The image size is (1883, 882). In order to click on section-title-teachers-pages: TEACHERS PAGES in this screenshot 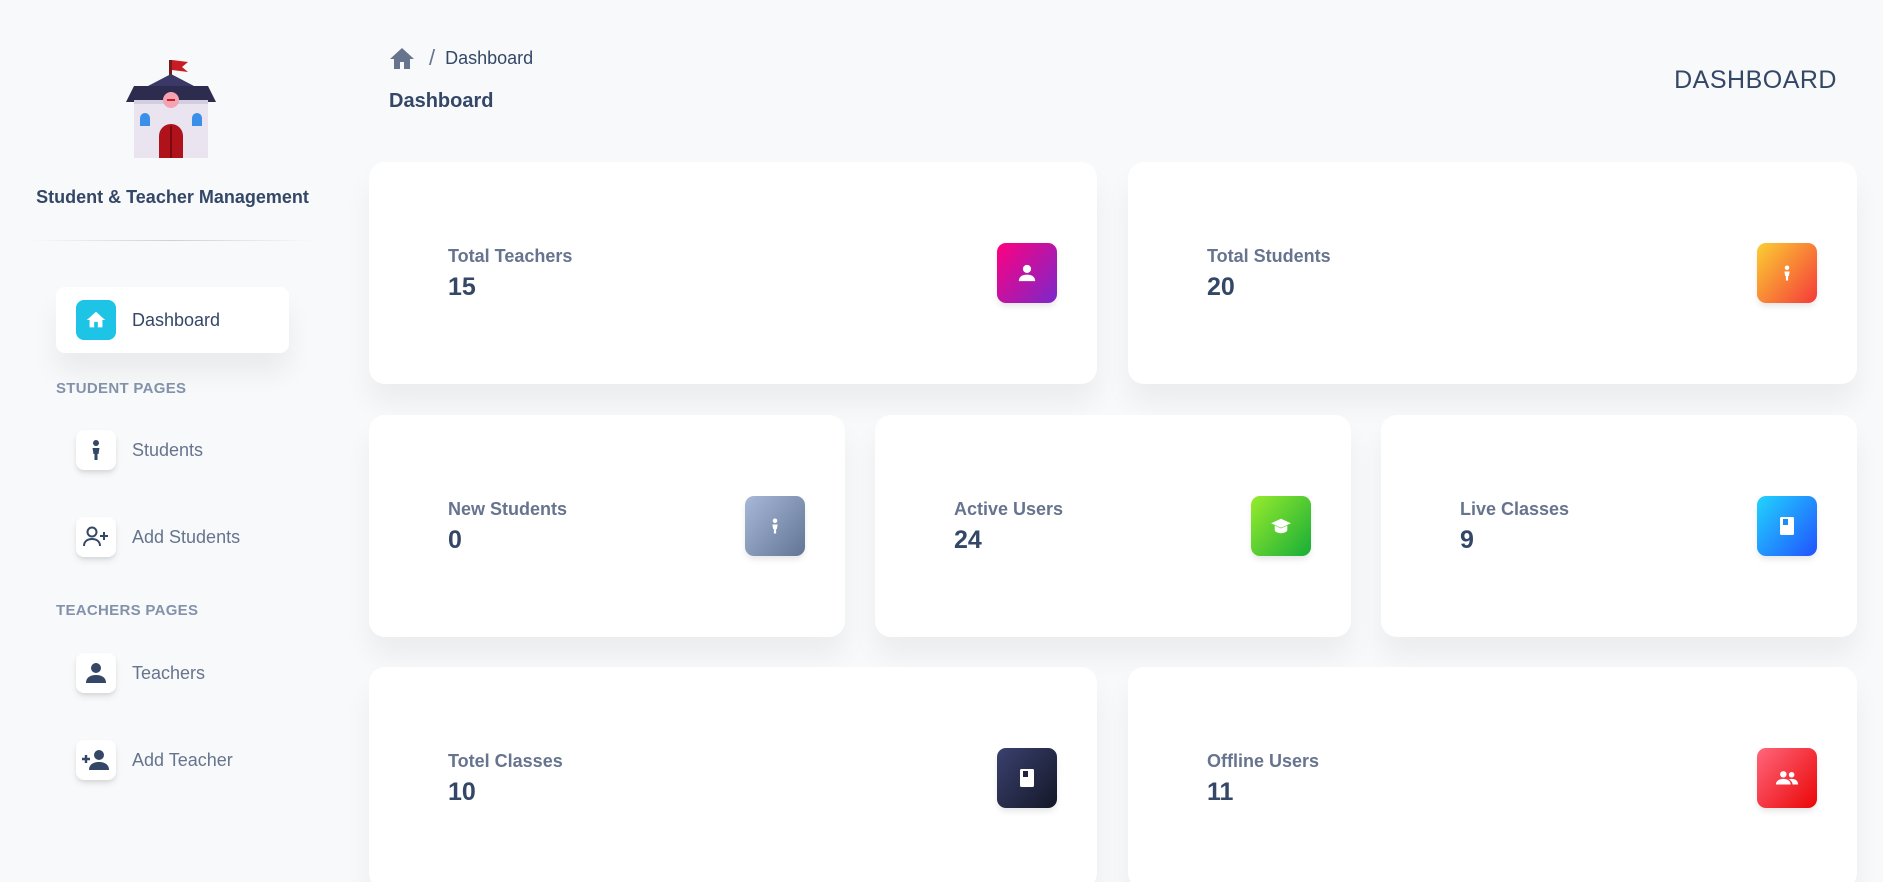, I will do `click(127, 610)`.